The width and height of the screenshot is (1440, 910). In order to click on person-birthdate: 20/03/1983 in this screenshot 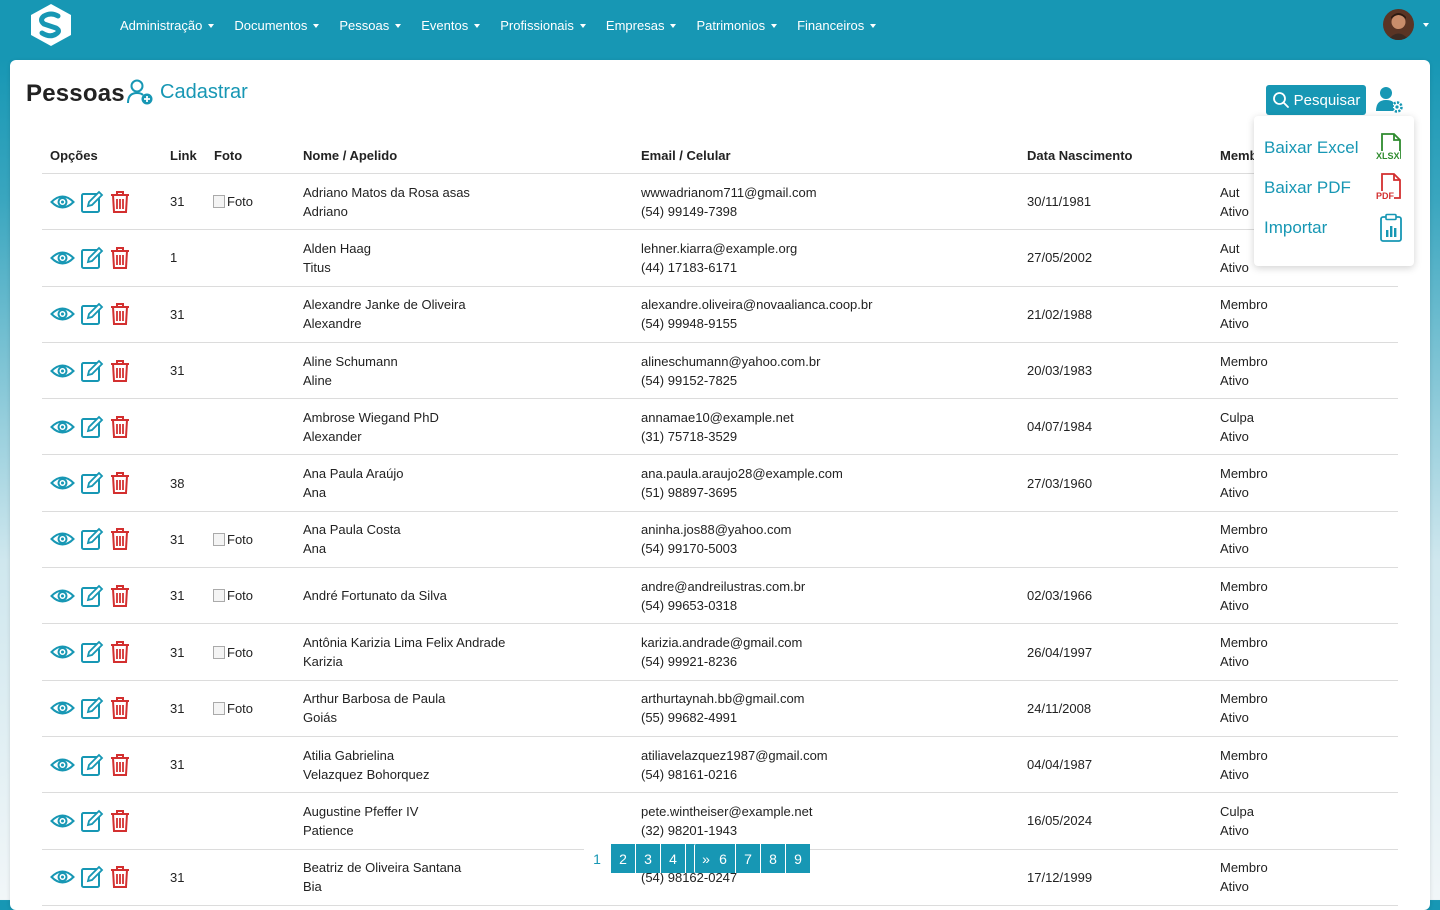, I will do `click(1060, 371)`.